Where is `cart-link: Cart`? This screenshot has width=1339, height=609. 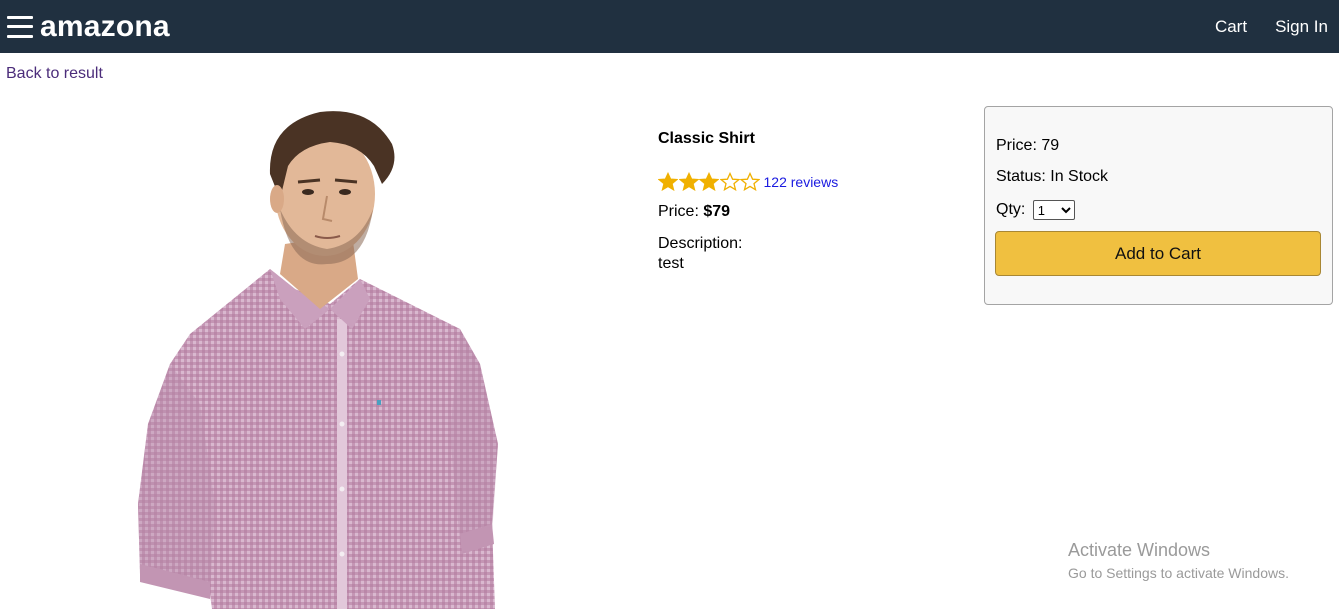 cart-link: Cart is located at coordinates (1231, 27).